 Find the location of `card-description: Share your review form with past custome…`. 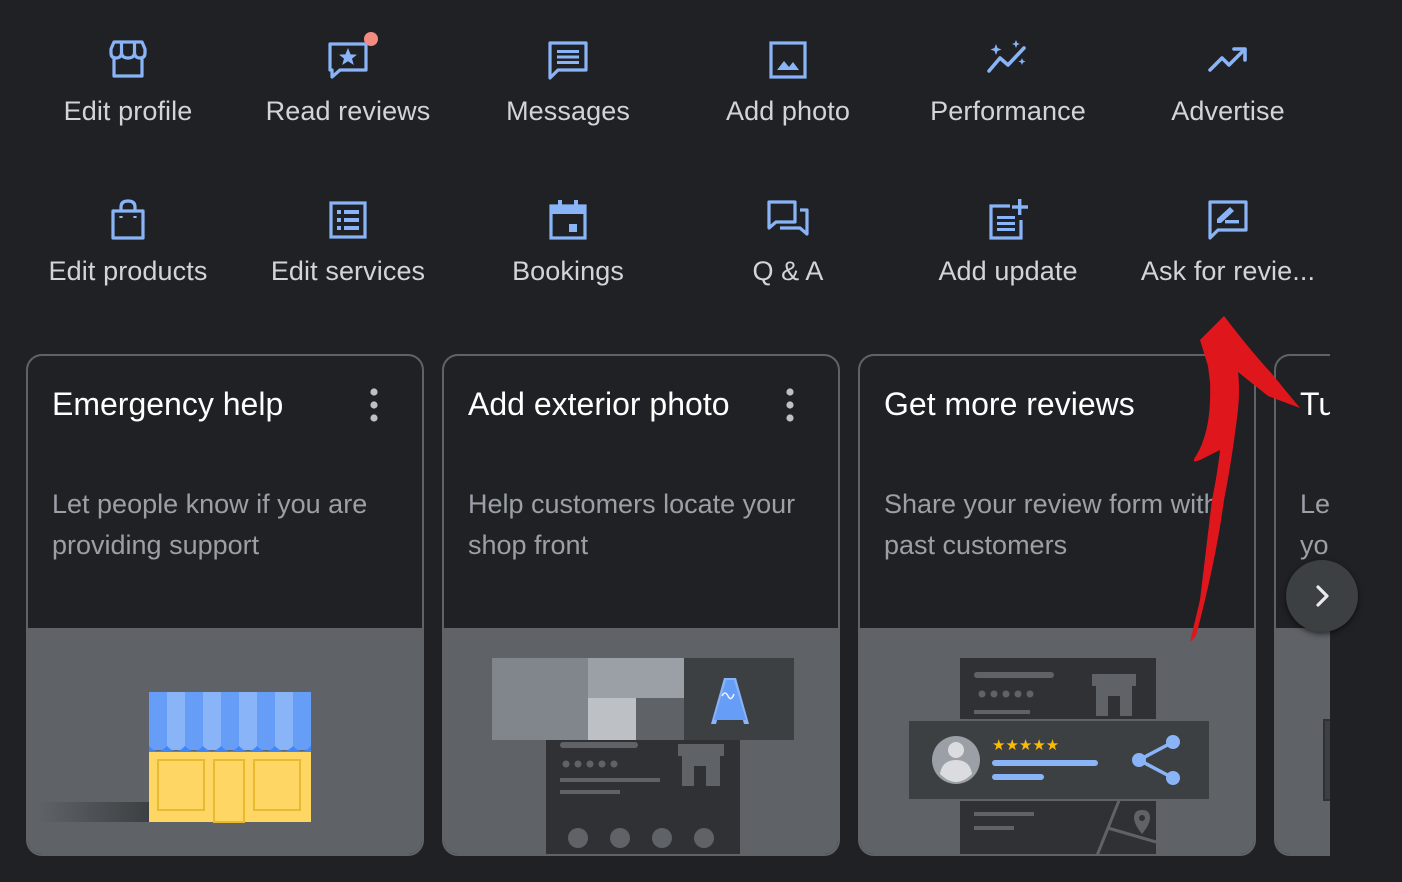

card-description: Share your review form with past custome… is located at coordinates (1051, 524).